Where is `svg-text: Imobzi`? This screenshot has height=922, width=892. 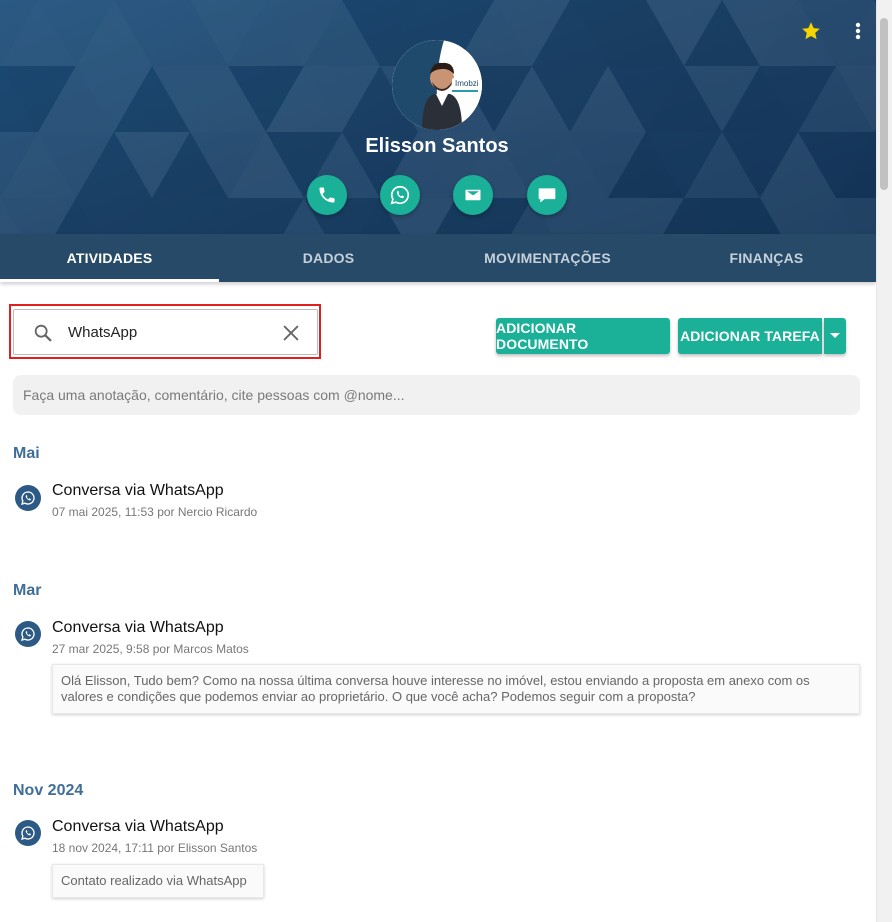 svg-text: Imobzi is located at coordinates (467, 83).